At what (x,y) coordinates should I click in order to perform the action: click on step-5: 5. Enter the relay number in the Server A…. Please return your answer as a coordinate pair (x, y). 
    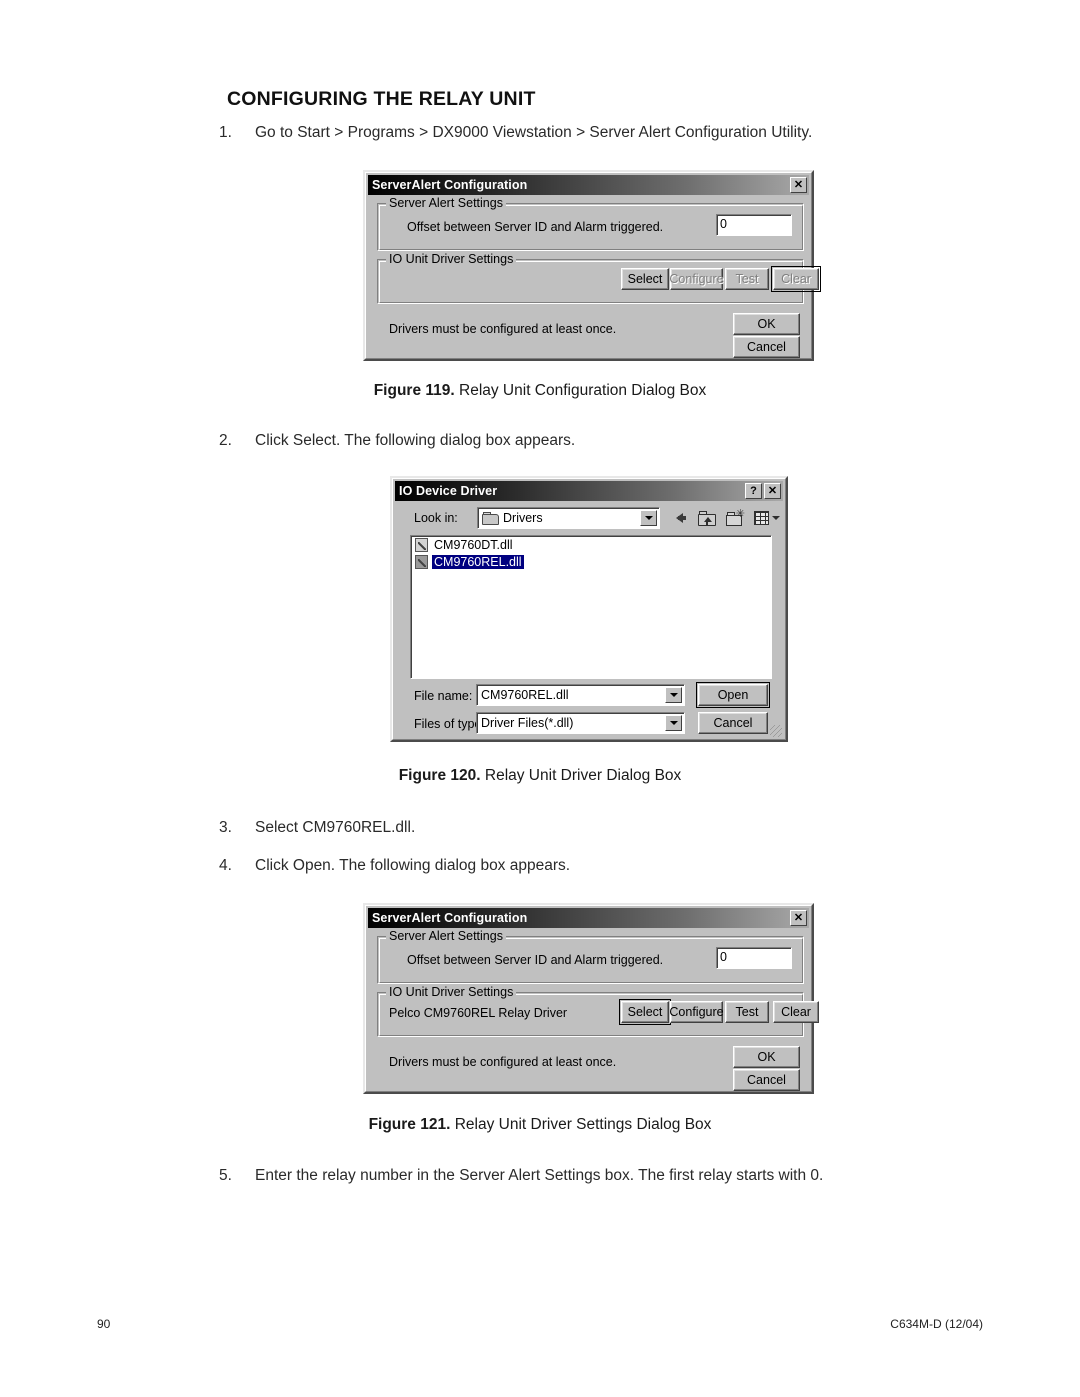
    Looking at the image, I should click on (521, 1176).